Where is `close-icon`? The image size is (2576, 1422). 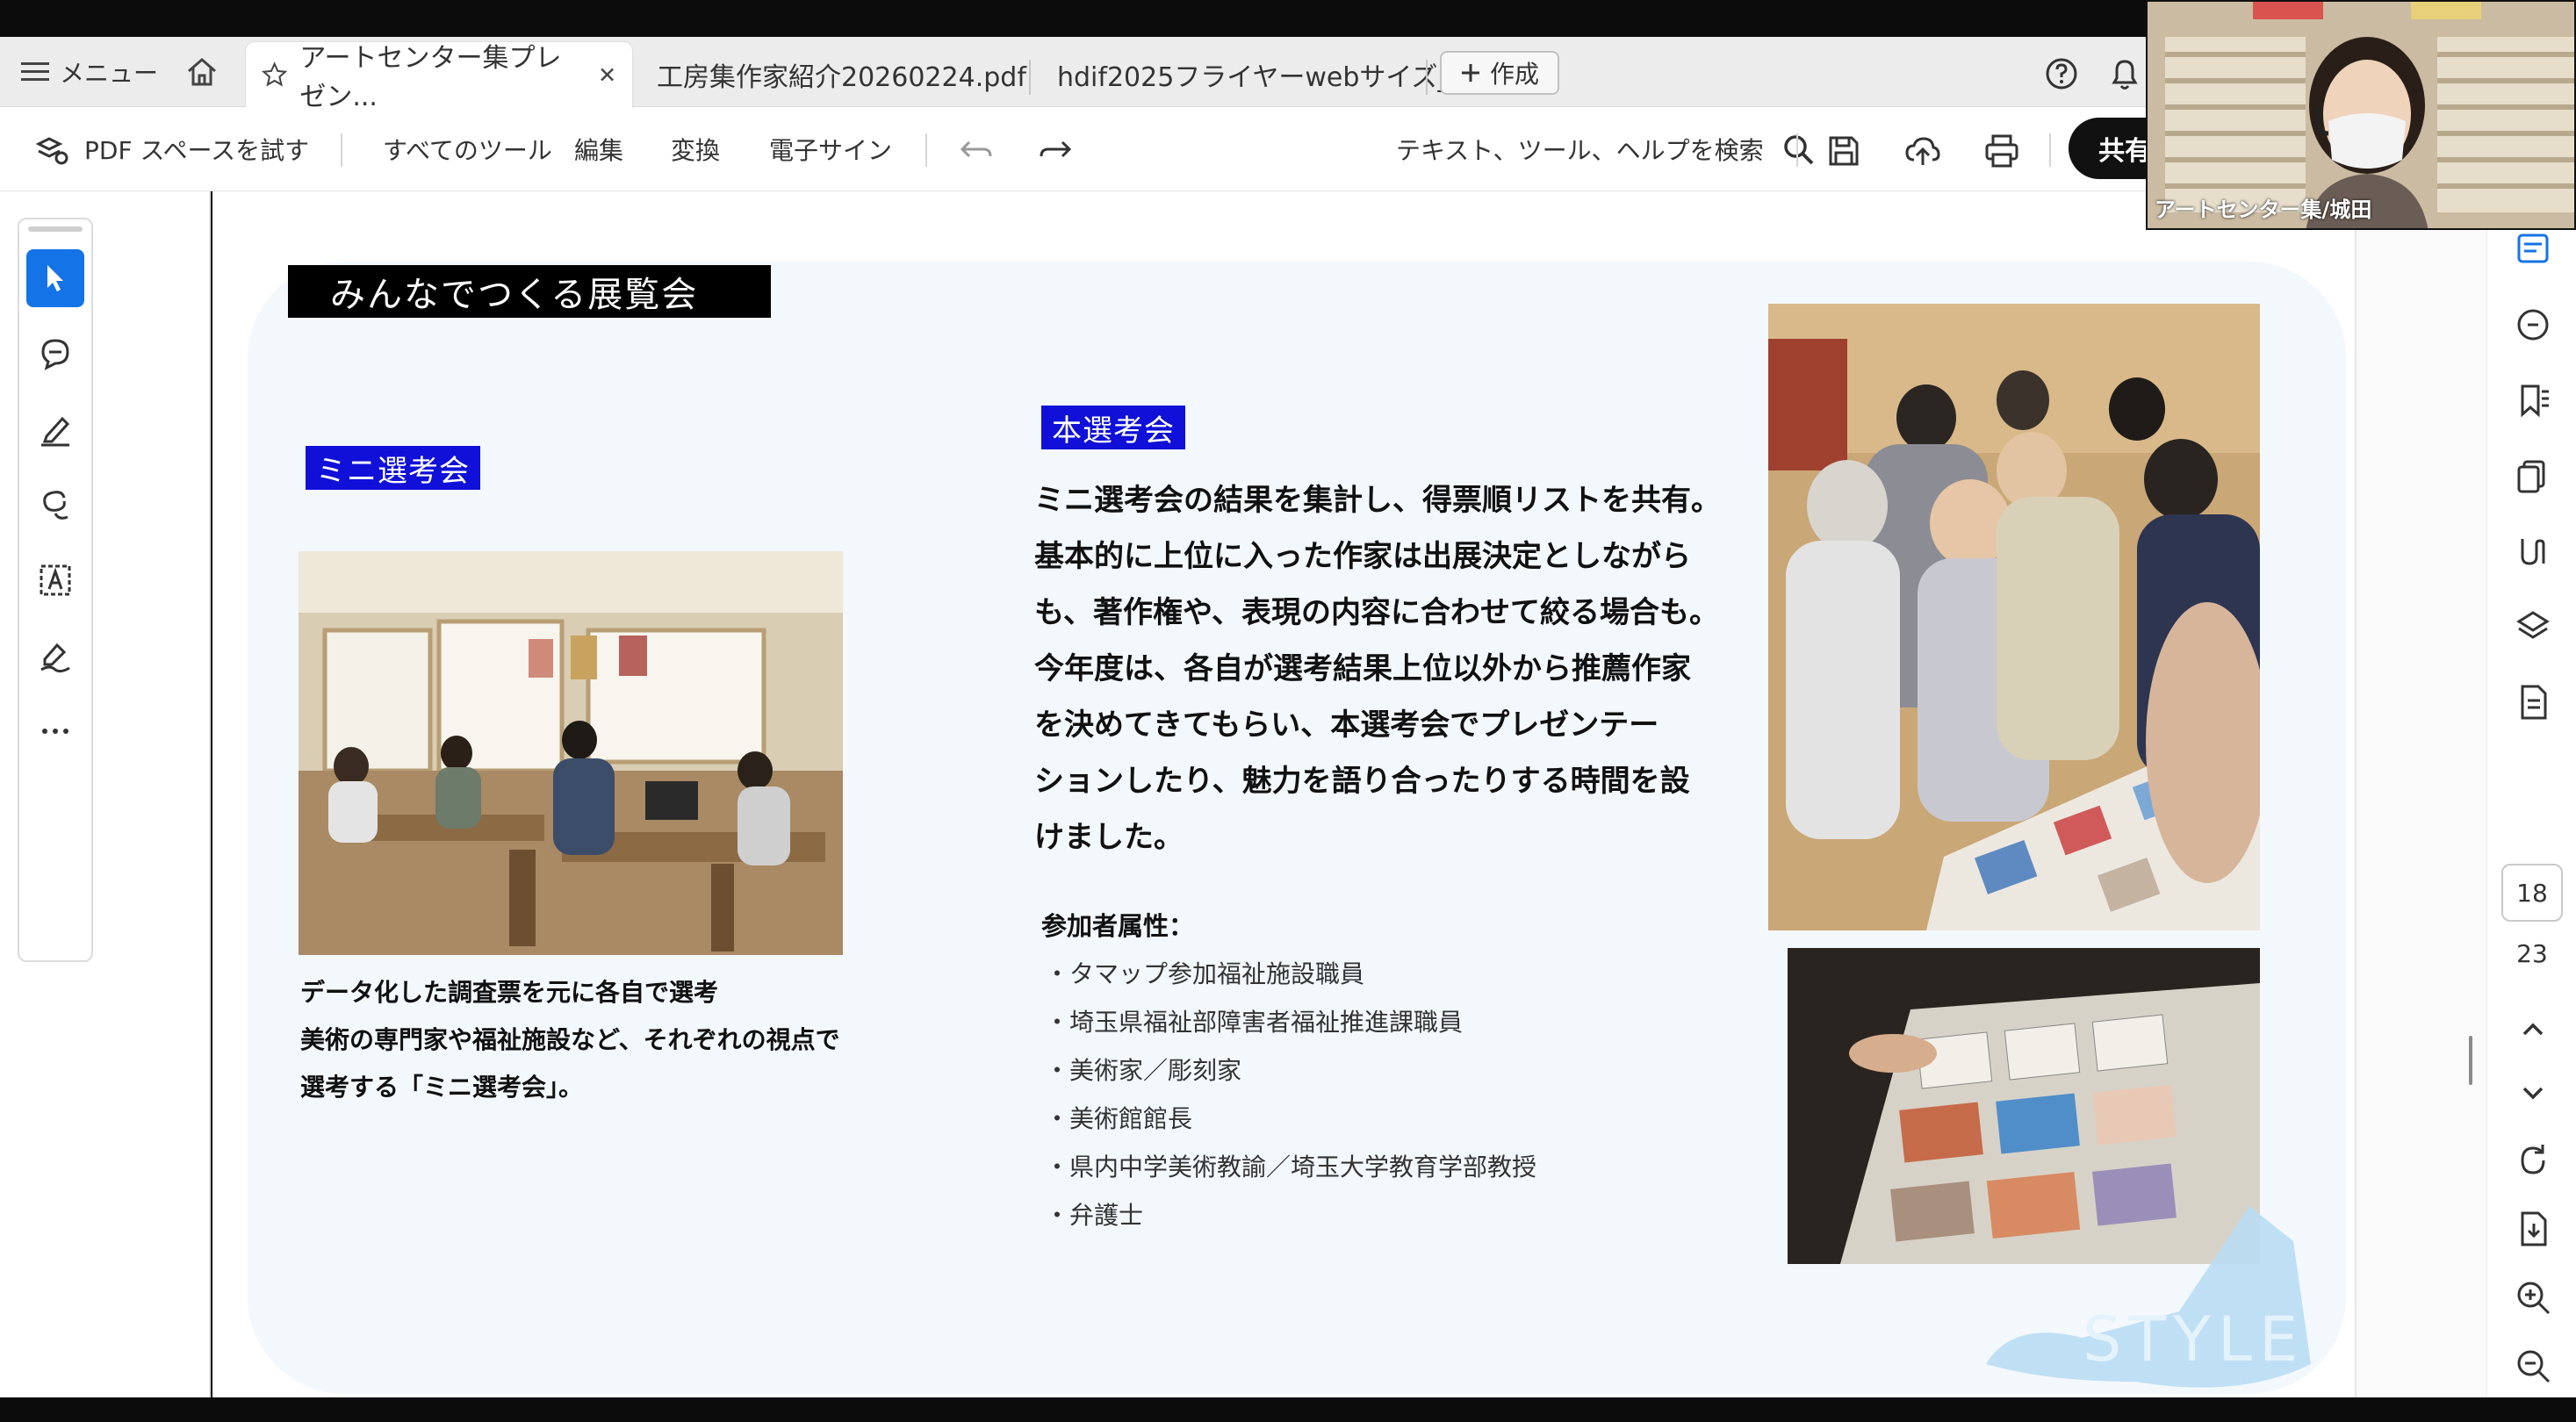
close-icon is located at coordinates (607, 74).